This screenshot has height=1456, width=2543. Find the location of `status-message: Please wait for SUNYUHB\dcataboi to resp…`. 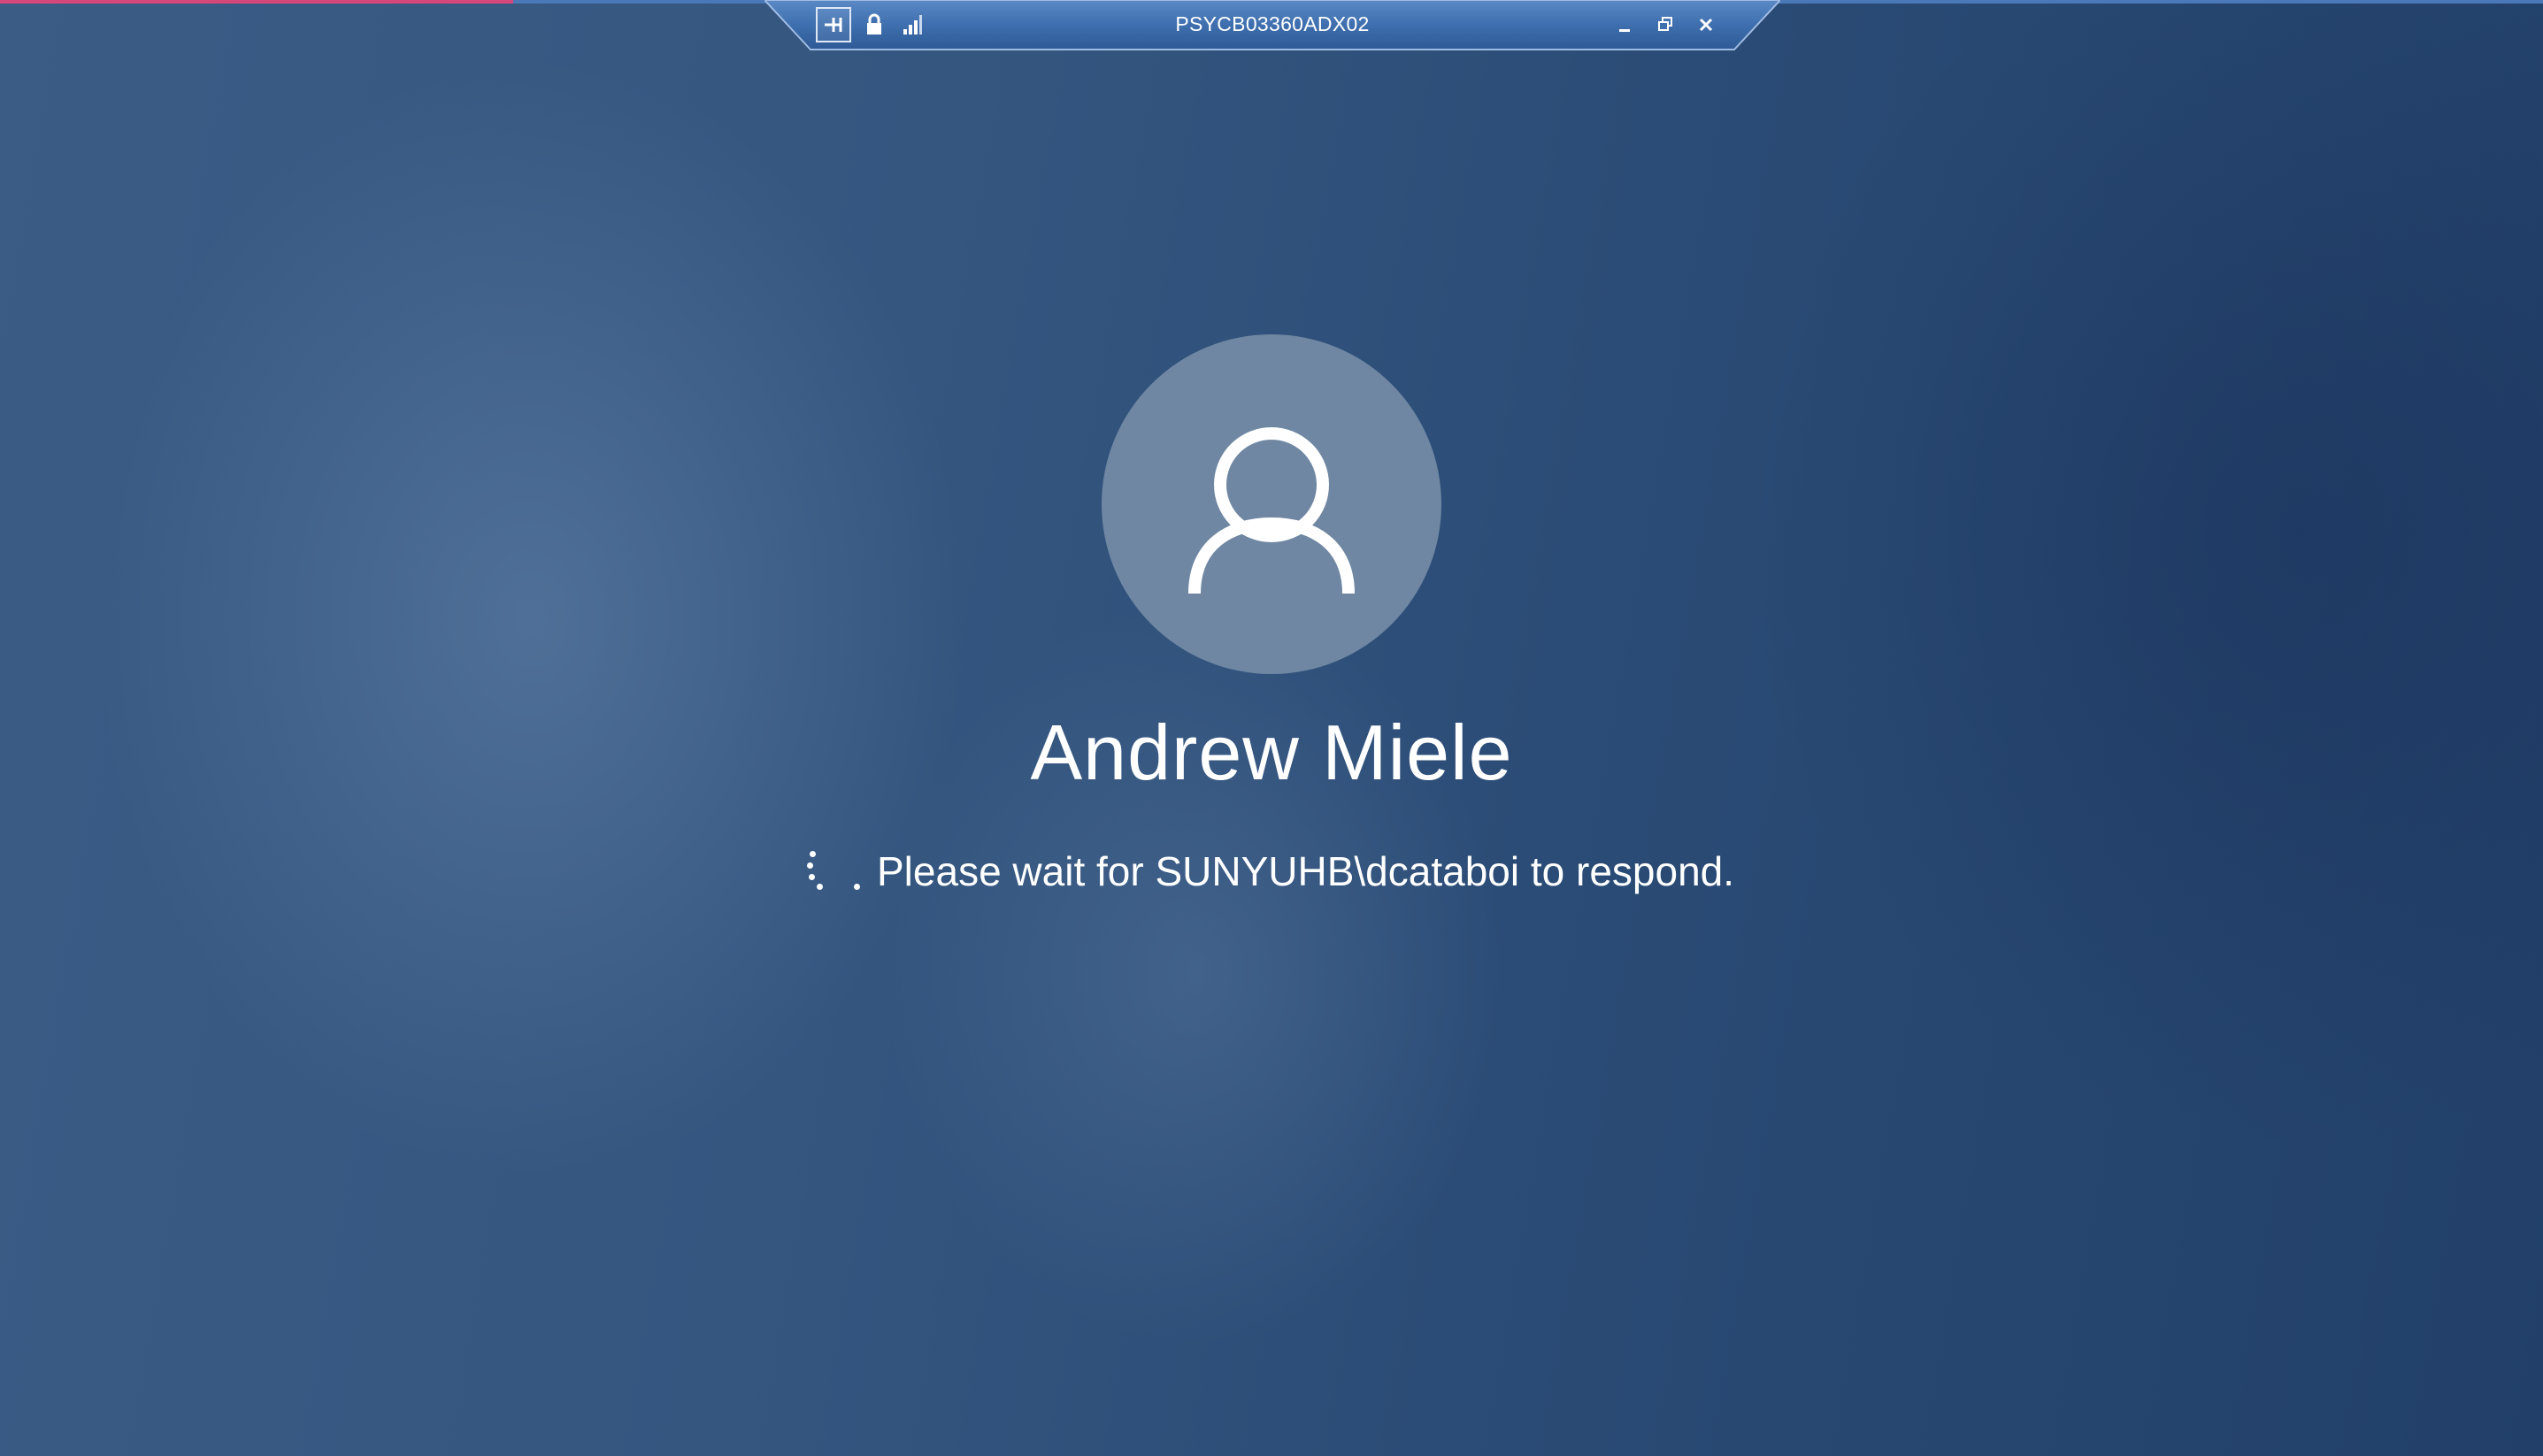

status-message: Please wait for SUNYUHB\dcataboi to resp… is located at coordinates (1306, 871).